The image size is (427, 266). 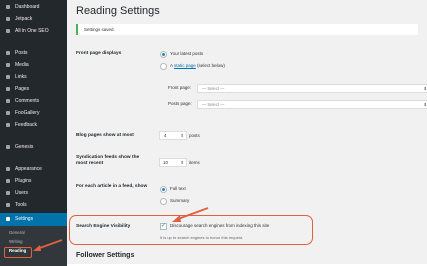 What do you see at coordinates (33, 7) in the screenshot?
I see `sidebar-item-dashboard: Dashboard` at bounding box center [33, 7].